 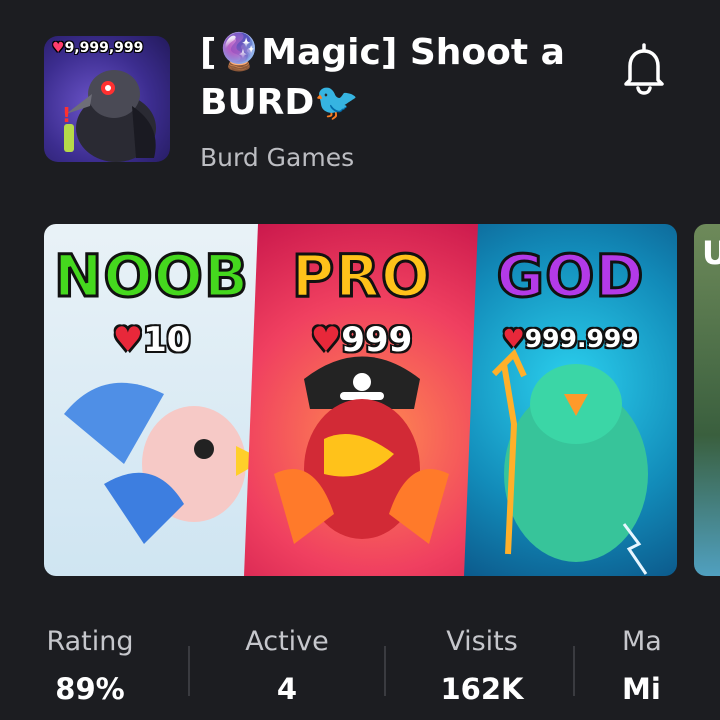 What do you see at coordinates (287, 669) in the screenshot?
I see `stat-active: Active 4` at bounding box center [287, 669].